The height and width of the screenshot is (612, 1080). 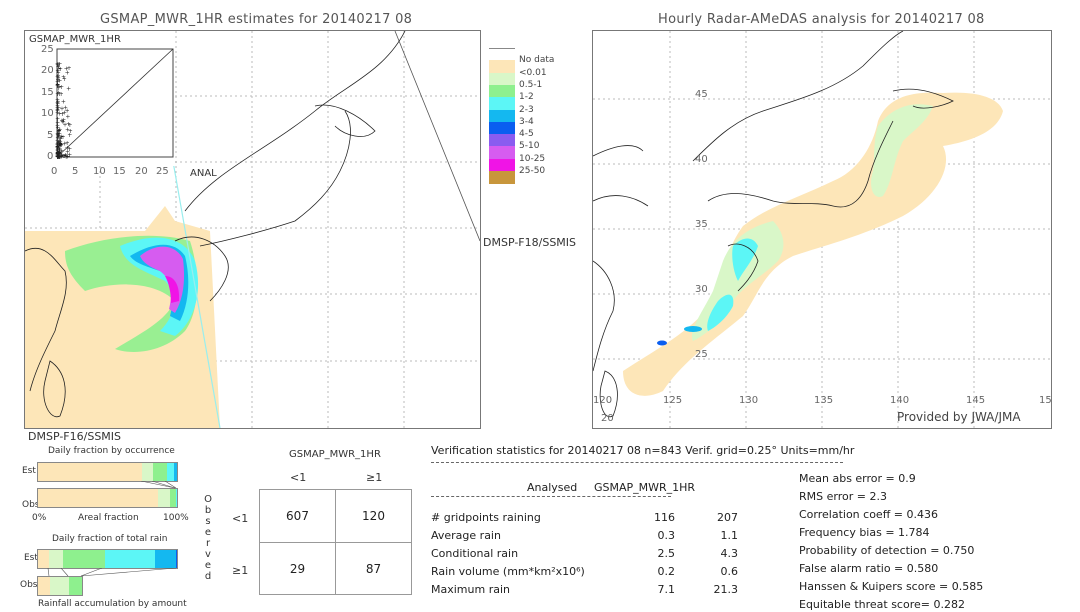 What do you see at coordinates (475, 553) in the screenshot?
I see `stat-label: Conditional rain` at bounding box center [475, 553].